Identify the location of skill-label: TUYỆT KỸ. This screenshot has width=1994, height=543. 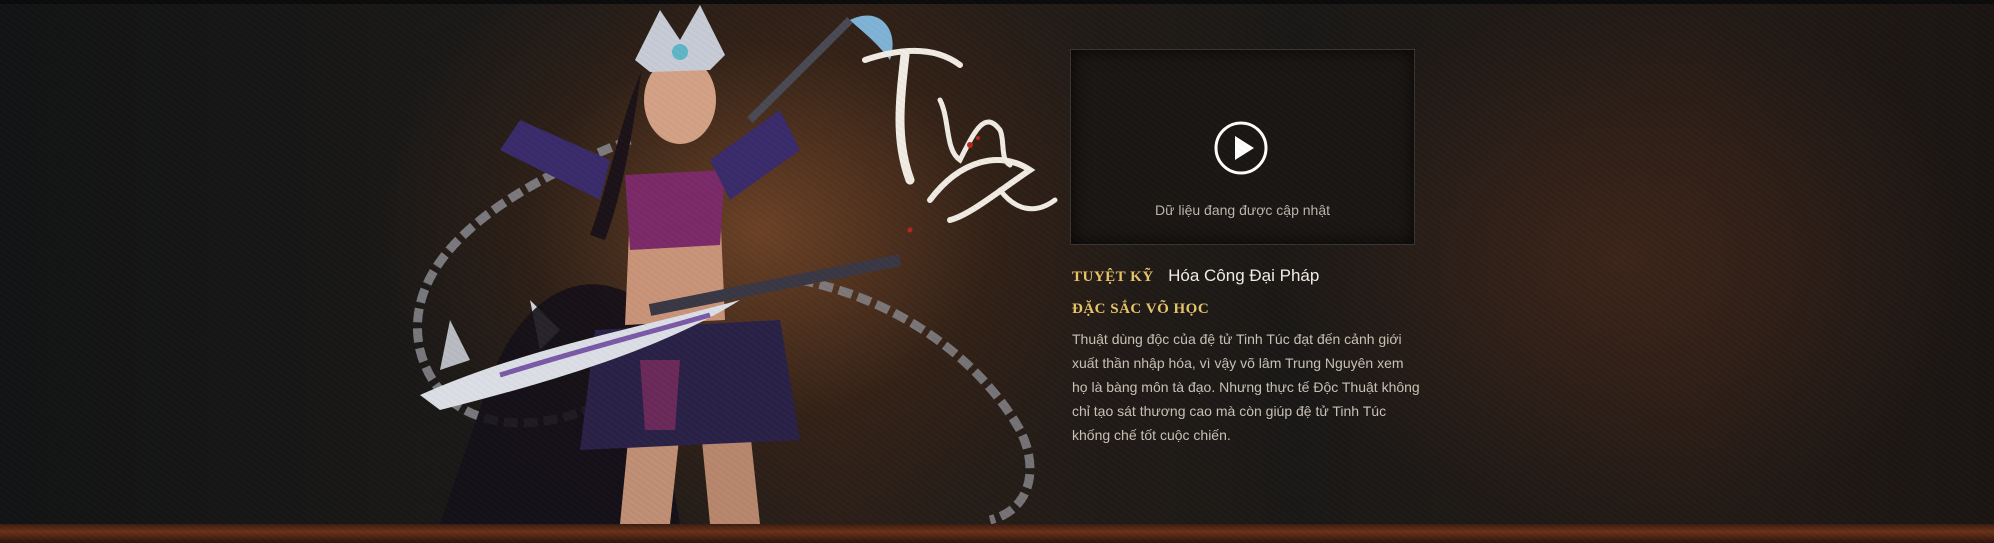
(1113, 277).